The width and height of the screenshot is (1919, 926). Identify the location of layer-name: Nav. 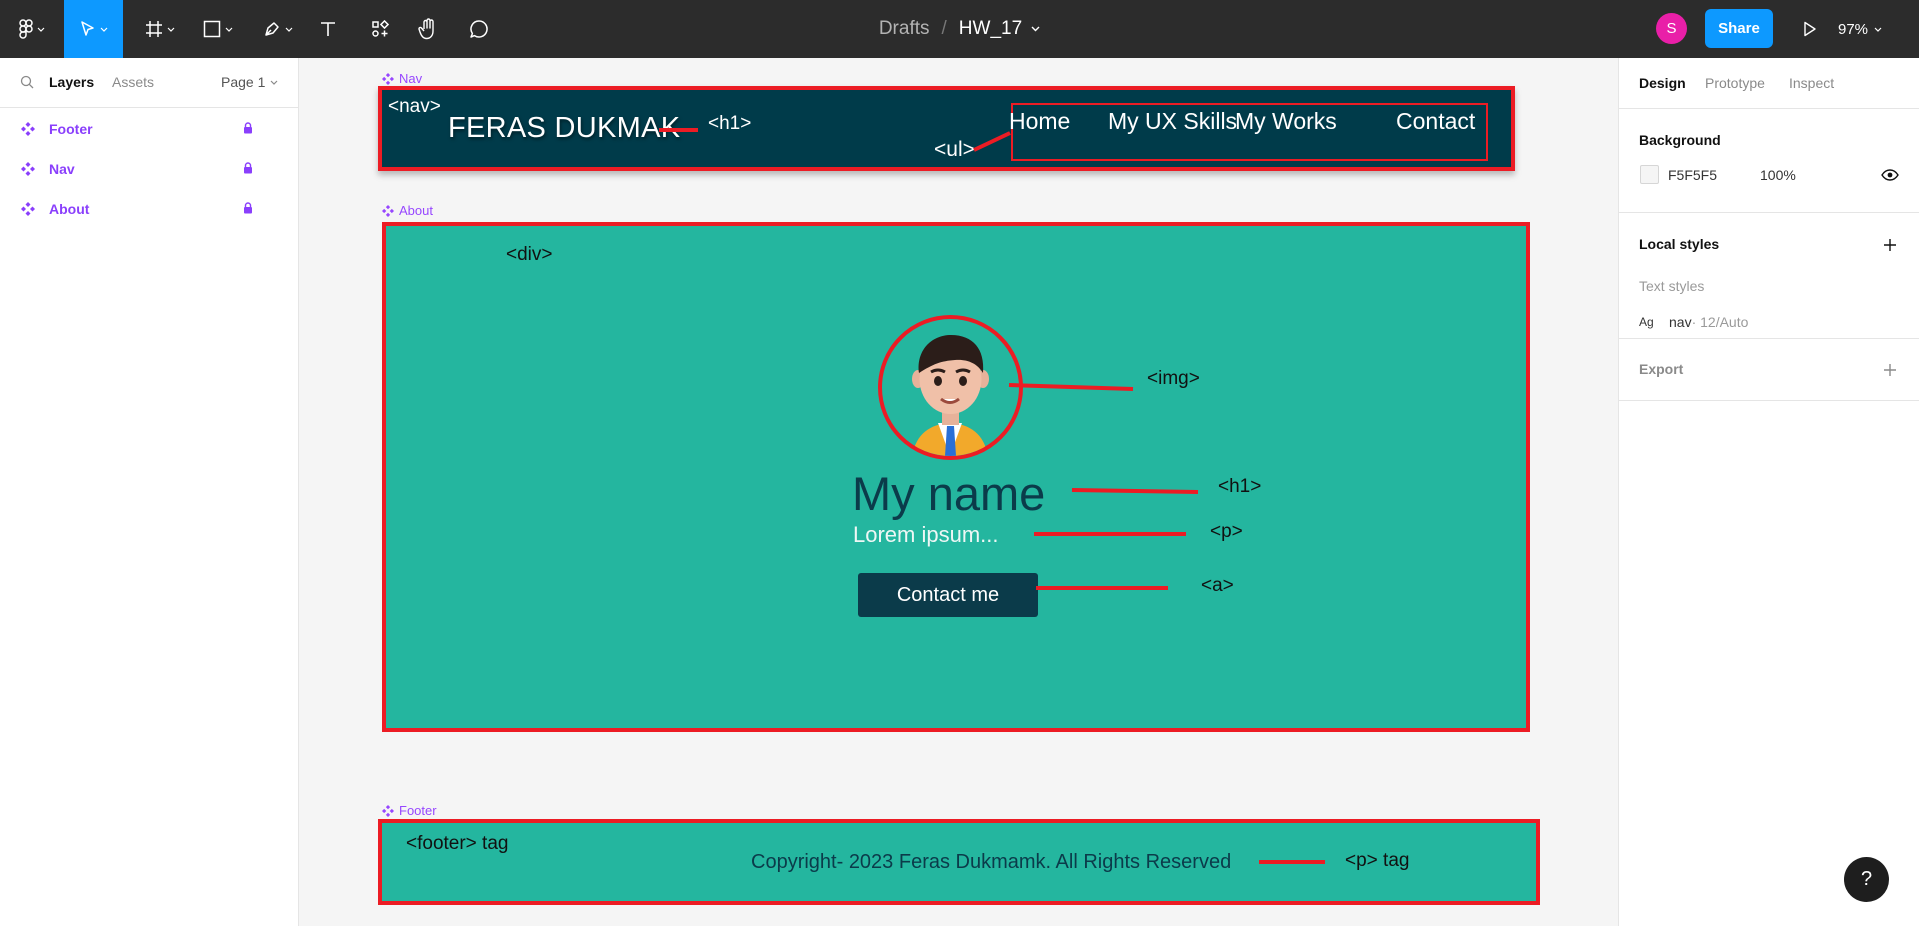
(62, 169).